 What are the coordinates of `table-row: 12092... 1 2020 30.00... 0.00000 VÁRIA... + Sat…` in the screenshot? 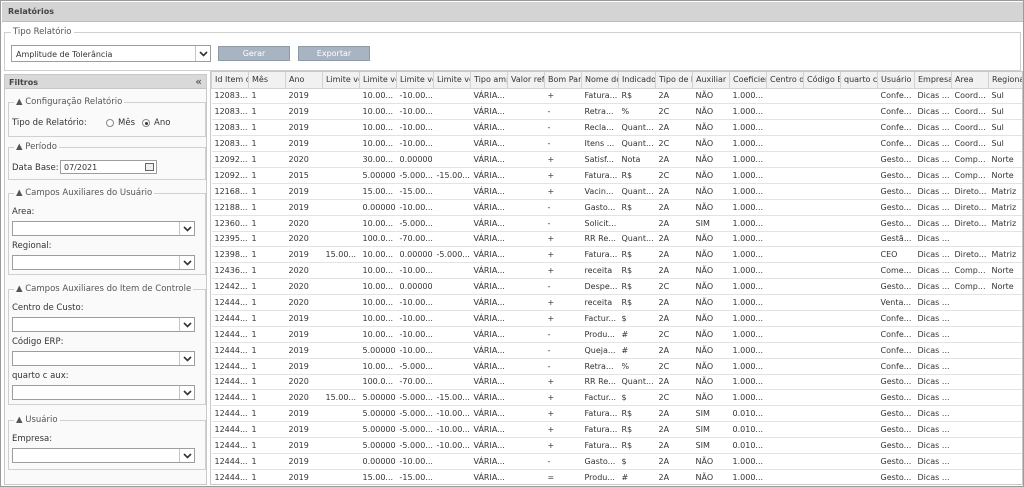 It's located at (616, 159).